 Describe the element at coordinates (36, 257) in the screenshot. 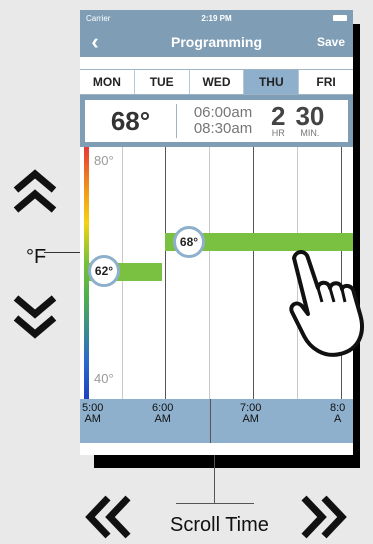

I see `unit-label: °F` at that location.